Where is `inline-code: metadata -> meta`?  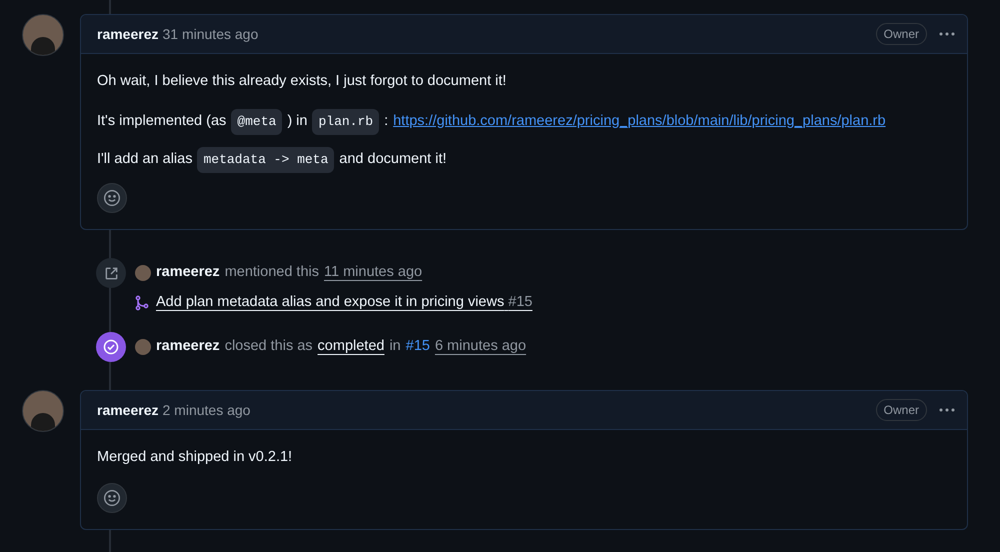 inline-code: metadata -> meta is located at coordinates (265, 159).